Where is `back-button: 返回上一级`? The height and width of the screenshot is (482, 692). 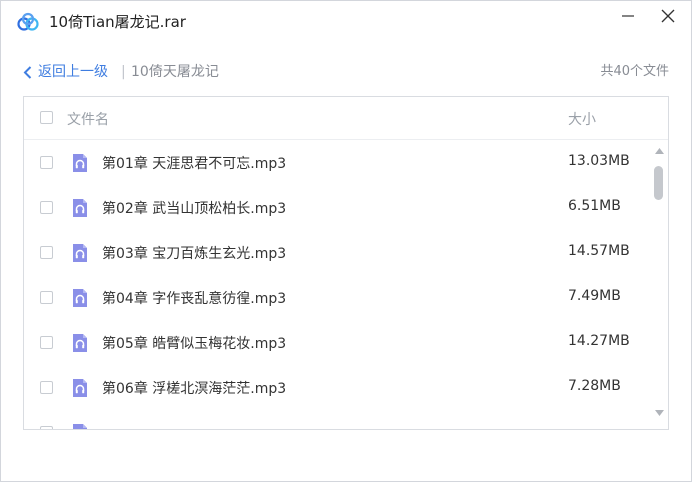
back-button: 返回上一级 is located at coordinates (65, 72).